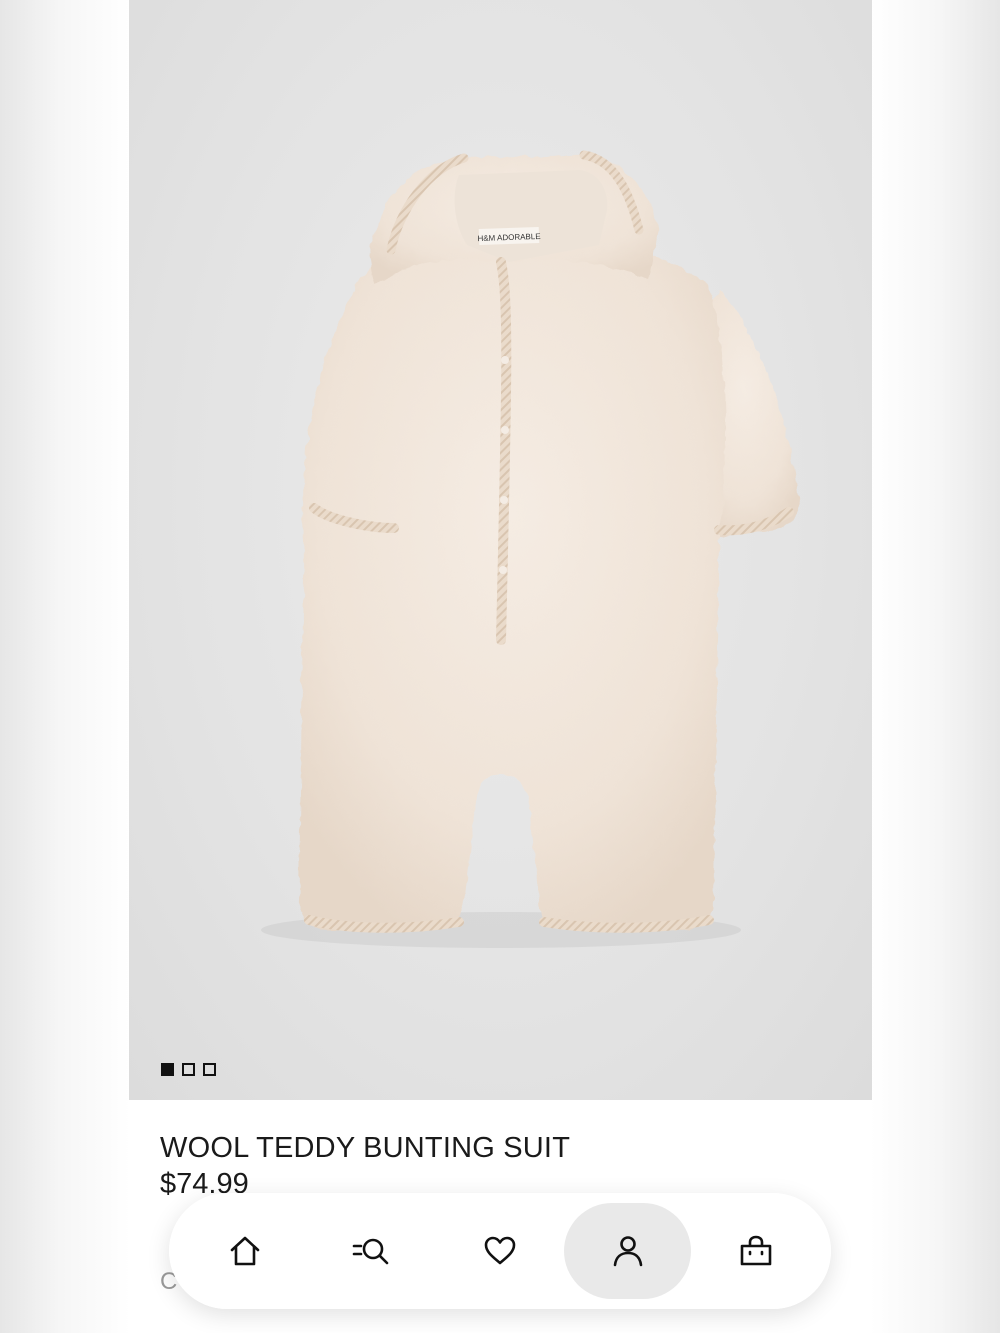  I want to click on bottom-nav-bar, so click(500, 1251).